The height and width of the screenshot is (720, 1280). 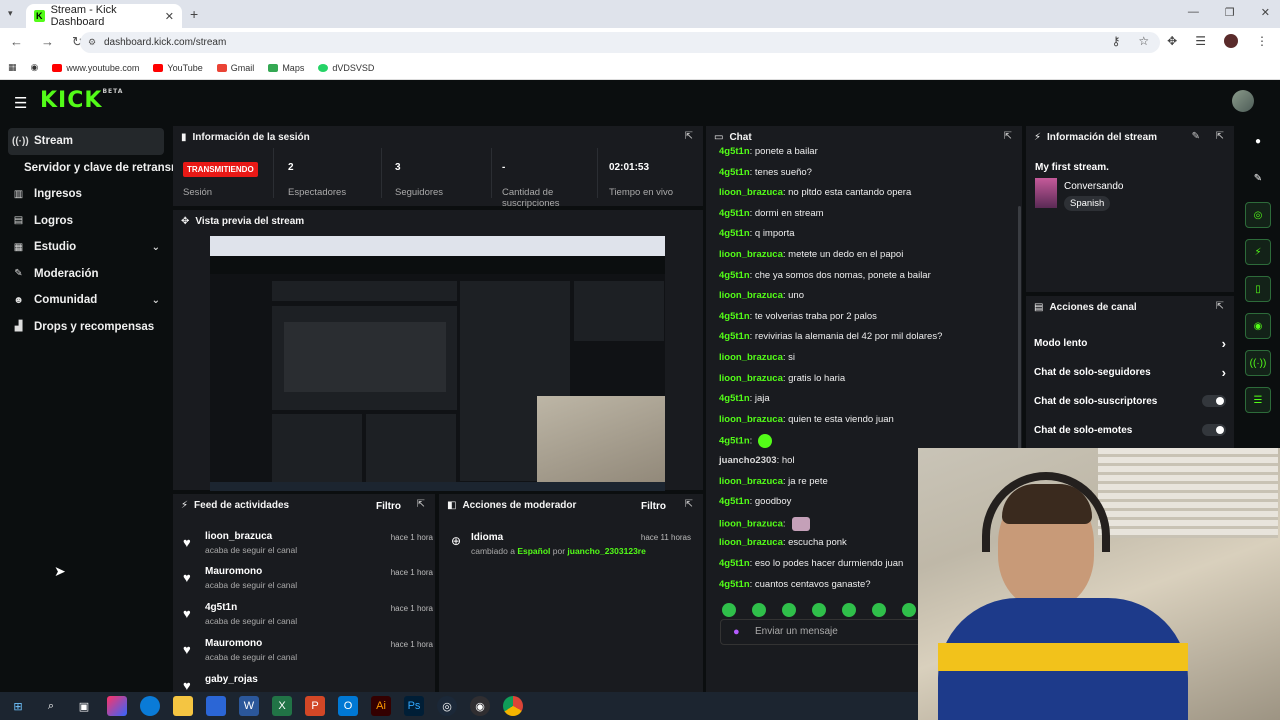 I want to click on windows-icon: ⊞, so click(x=18, y=706).